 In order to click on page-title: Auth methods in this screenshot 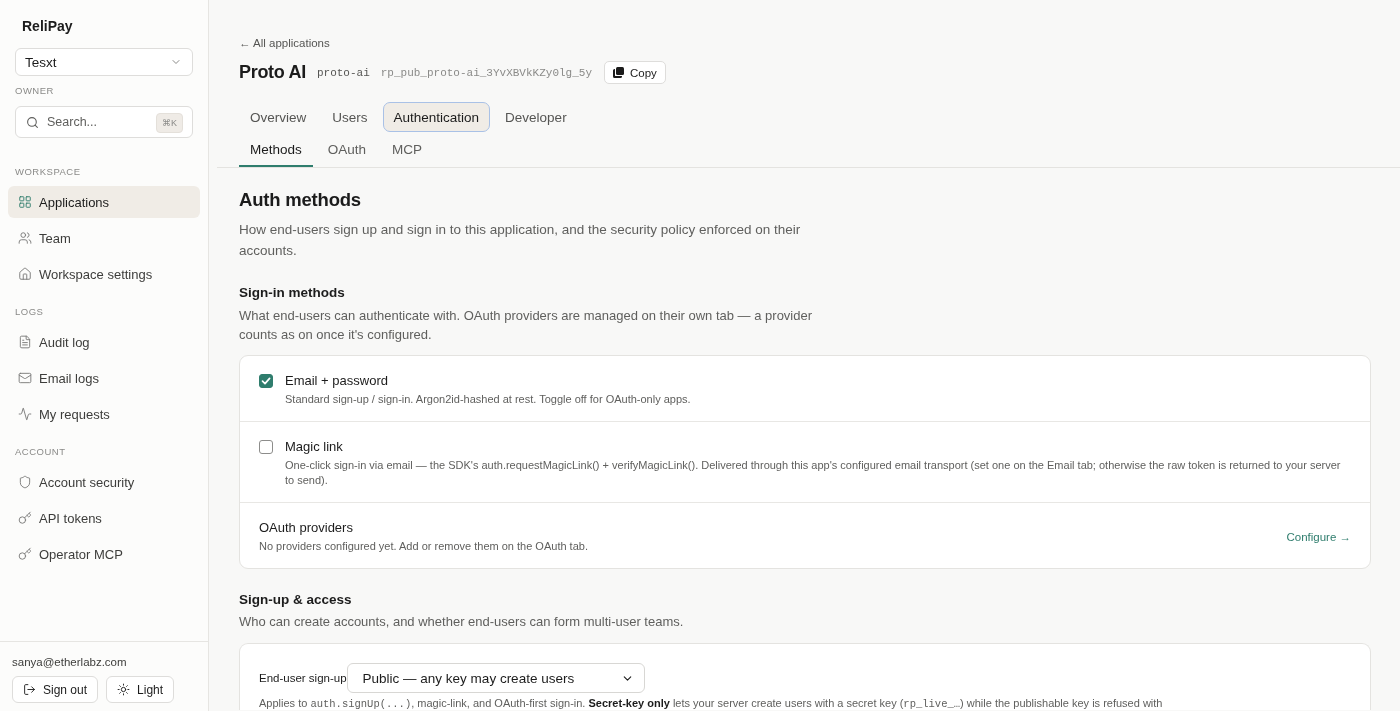, I will do `click(300, 200)`.